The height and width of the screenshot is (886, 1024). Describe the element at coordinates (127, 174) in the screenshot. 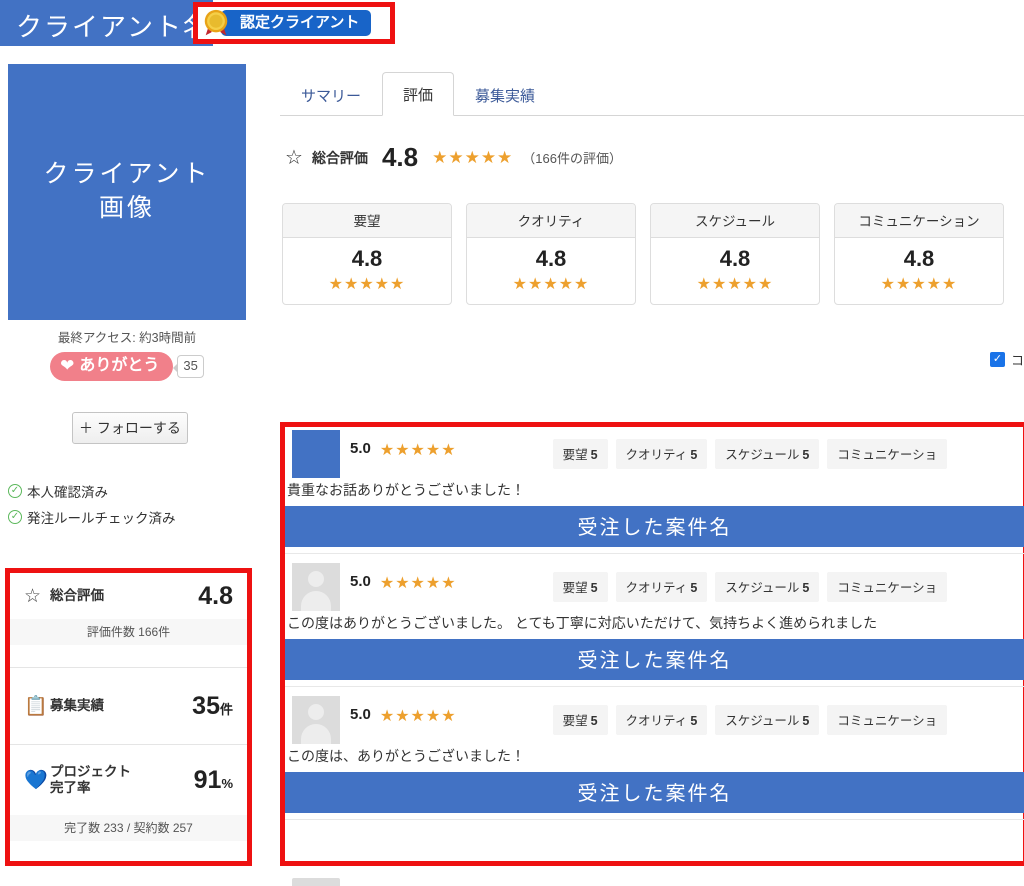

I see `client-image-line1: クライアント` at that location.